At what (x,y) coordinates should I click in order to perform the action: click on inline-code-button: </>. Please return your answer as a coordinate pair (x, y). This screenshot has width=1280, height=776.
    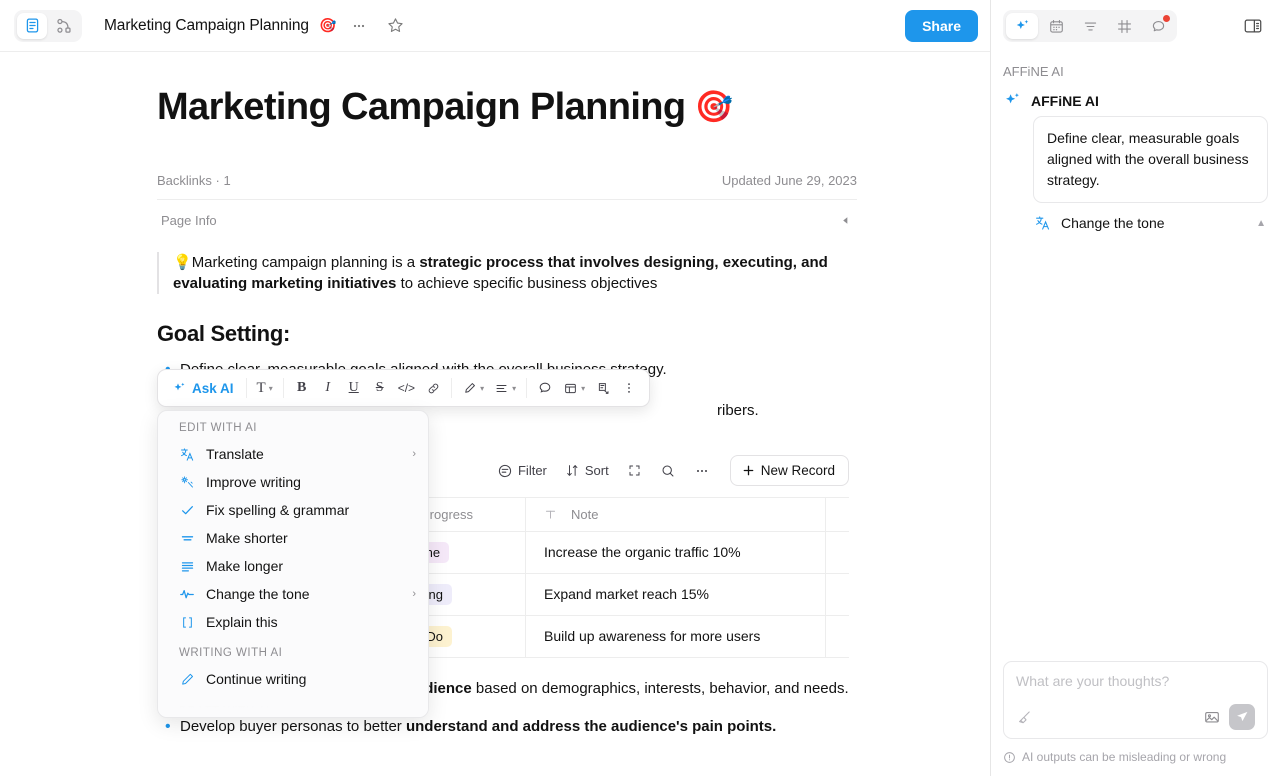
    Looking at the image, I should click on (406, 388).